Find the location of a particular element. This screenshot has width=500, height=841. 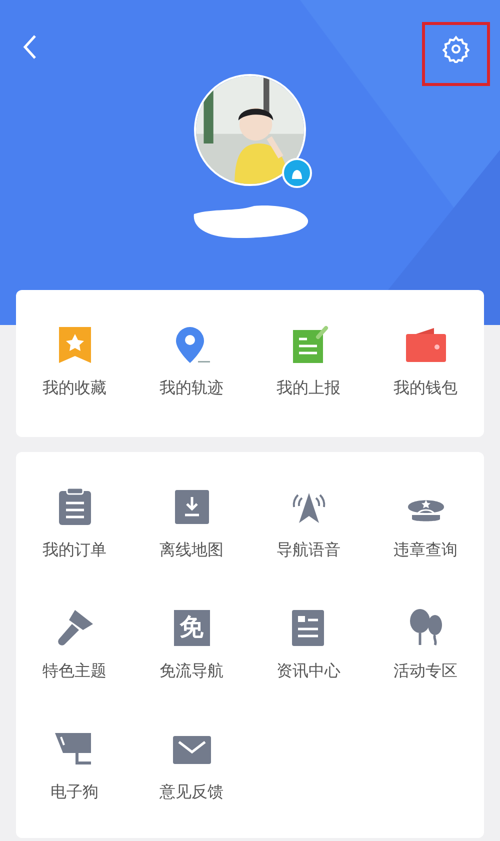

menu-item: 离线地图 is located at coordinates (191, 512).